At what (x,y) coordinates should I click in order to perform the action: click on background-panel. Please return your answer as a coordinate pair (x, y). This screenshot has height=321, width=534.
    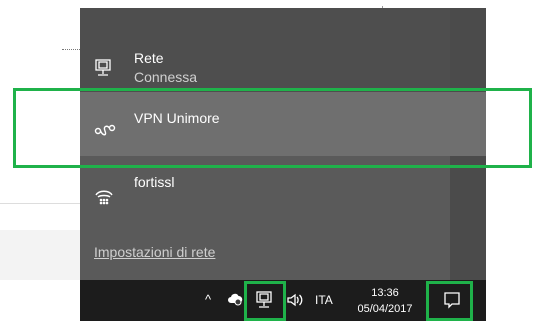
    Looking at the image, I should click on (40, 255).